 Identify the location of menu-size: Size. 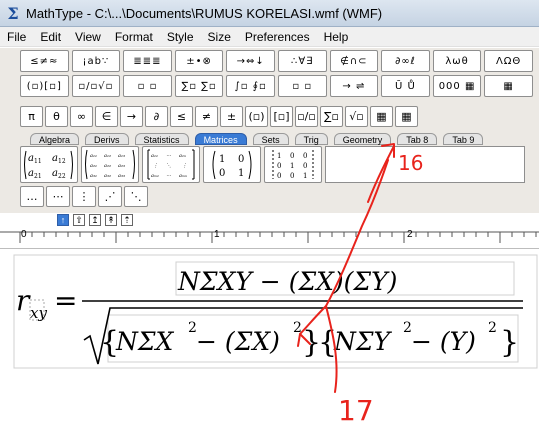
(219, 37).